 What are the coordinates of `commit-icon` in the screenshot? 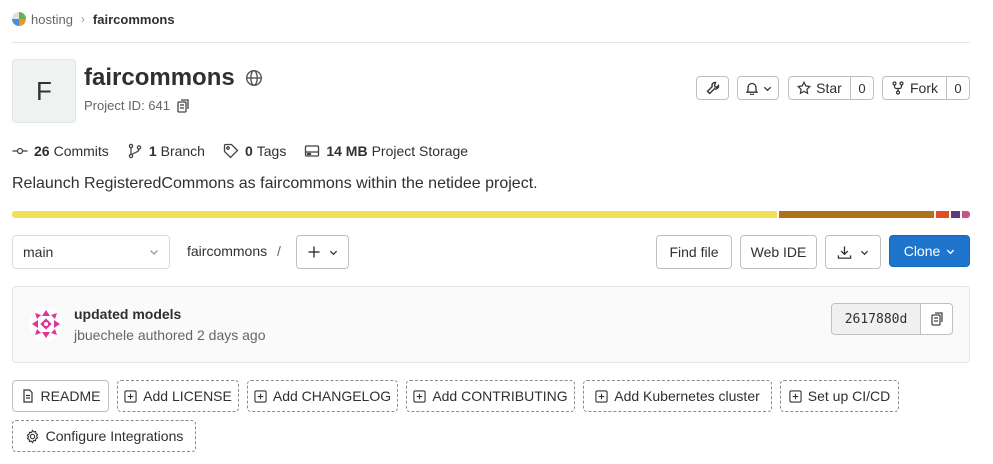 It's located at (20, 151).